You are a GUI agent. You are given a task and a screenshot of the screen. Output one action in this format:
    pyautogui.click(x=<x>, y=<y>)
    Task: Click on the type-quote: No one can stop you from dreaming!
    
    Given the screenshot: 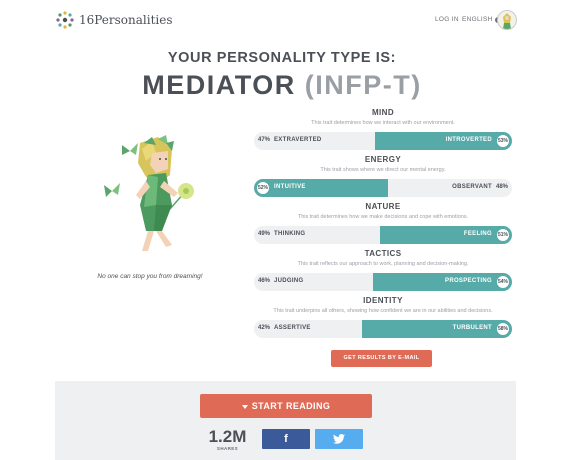 What is the action you would take?
    pyautogui.click(x=150, y=276)
    